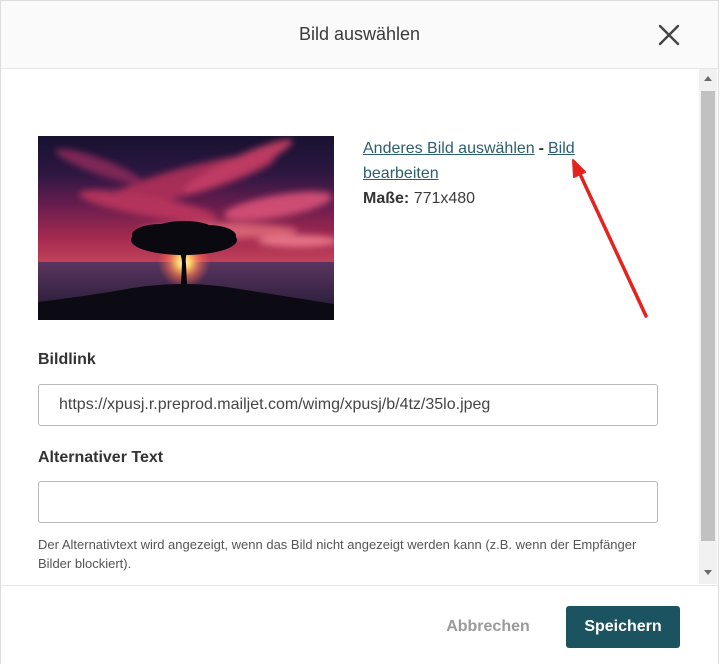 This screenshot has width=721, height=666. Describe the element at coordinates (708, 316) in the screenshot. I see `scrollbar-thumb` at that location.